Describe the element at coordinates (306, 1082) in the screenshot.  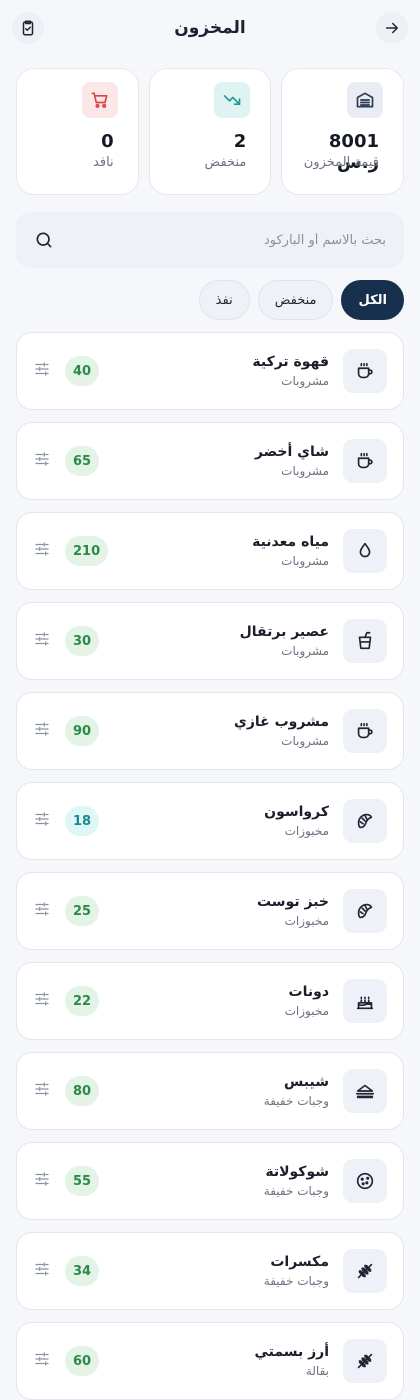
I see `item-name: شيبس` at that location.